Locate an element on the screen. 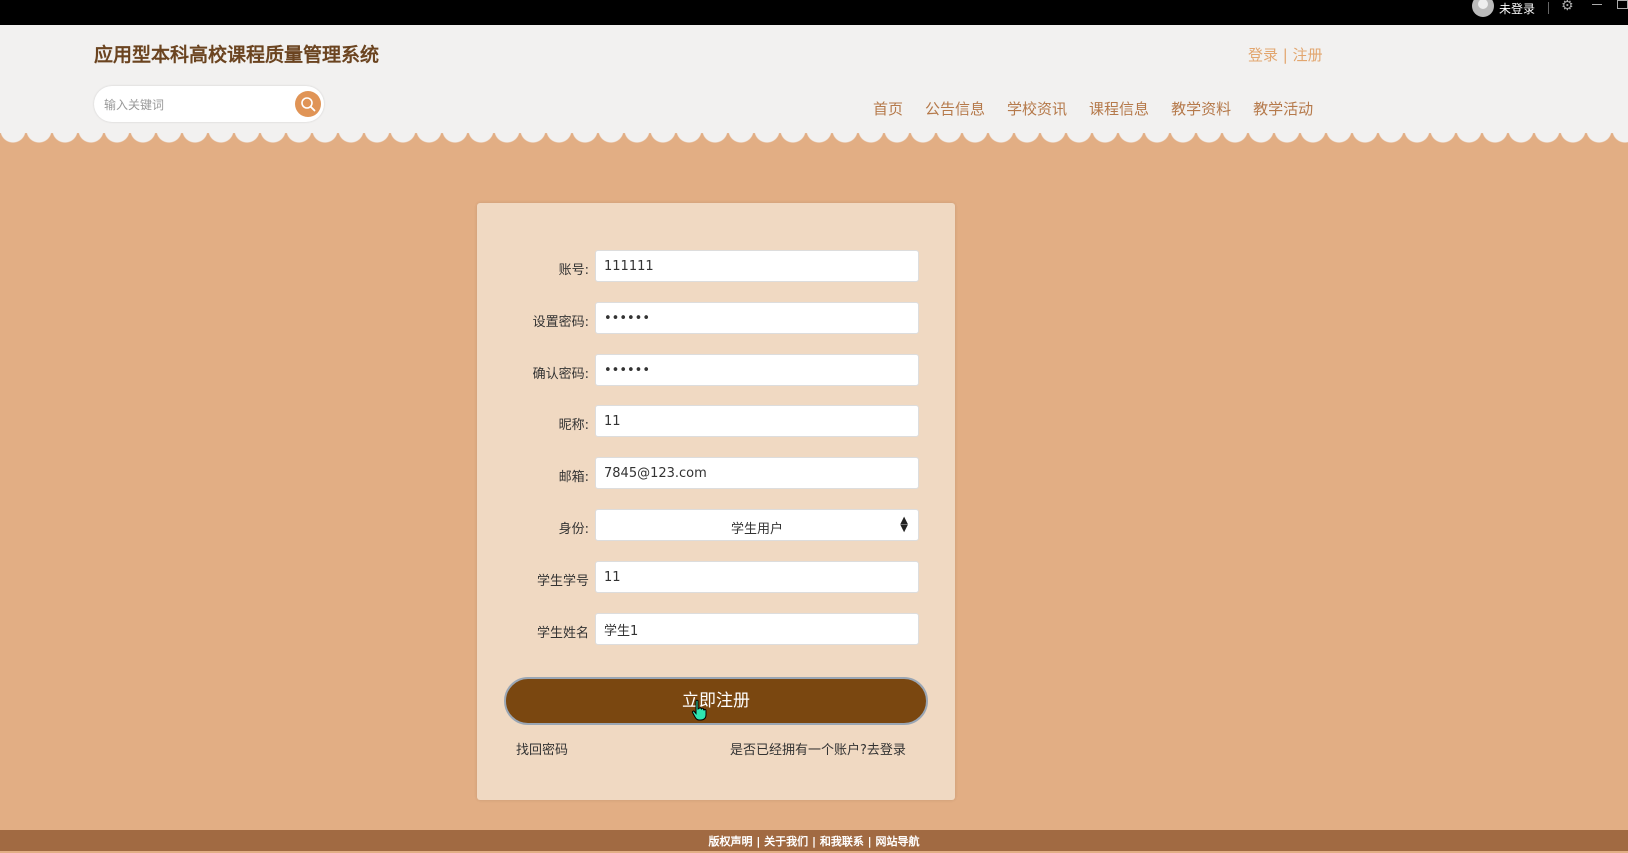 This screenshot has height=853, width=1628. search-input is located at coordinates (194, 105).